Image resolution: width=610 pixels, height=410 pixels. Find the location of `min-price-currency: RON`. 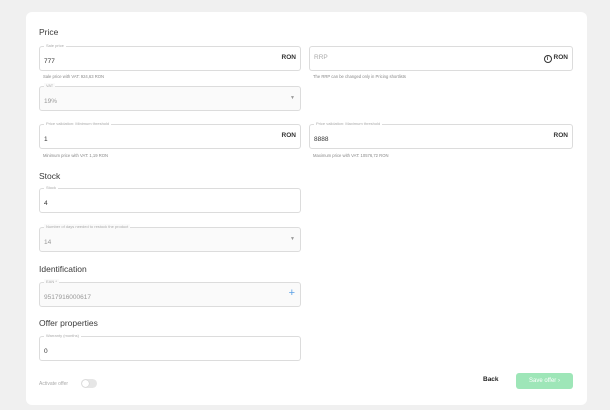

min-price-currency: RON is located at coordinates (288, 135).